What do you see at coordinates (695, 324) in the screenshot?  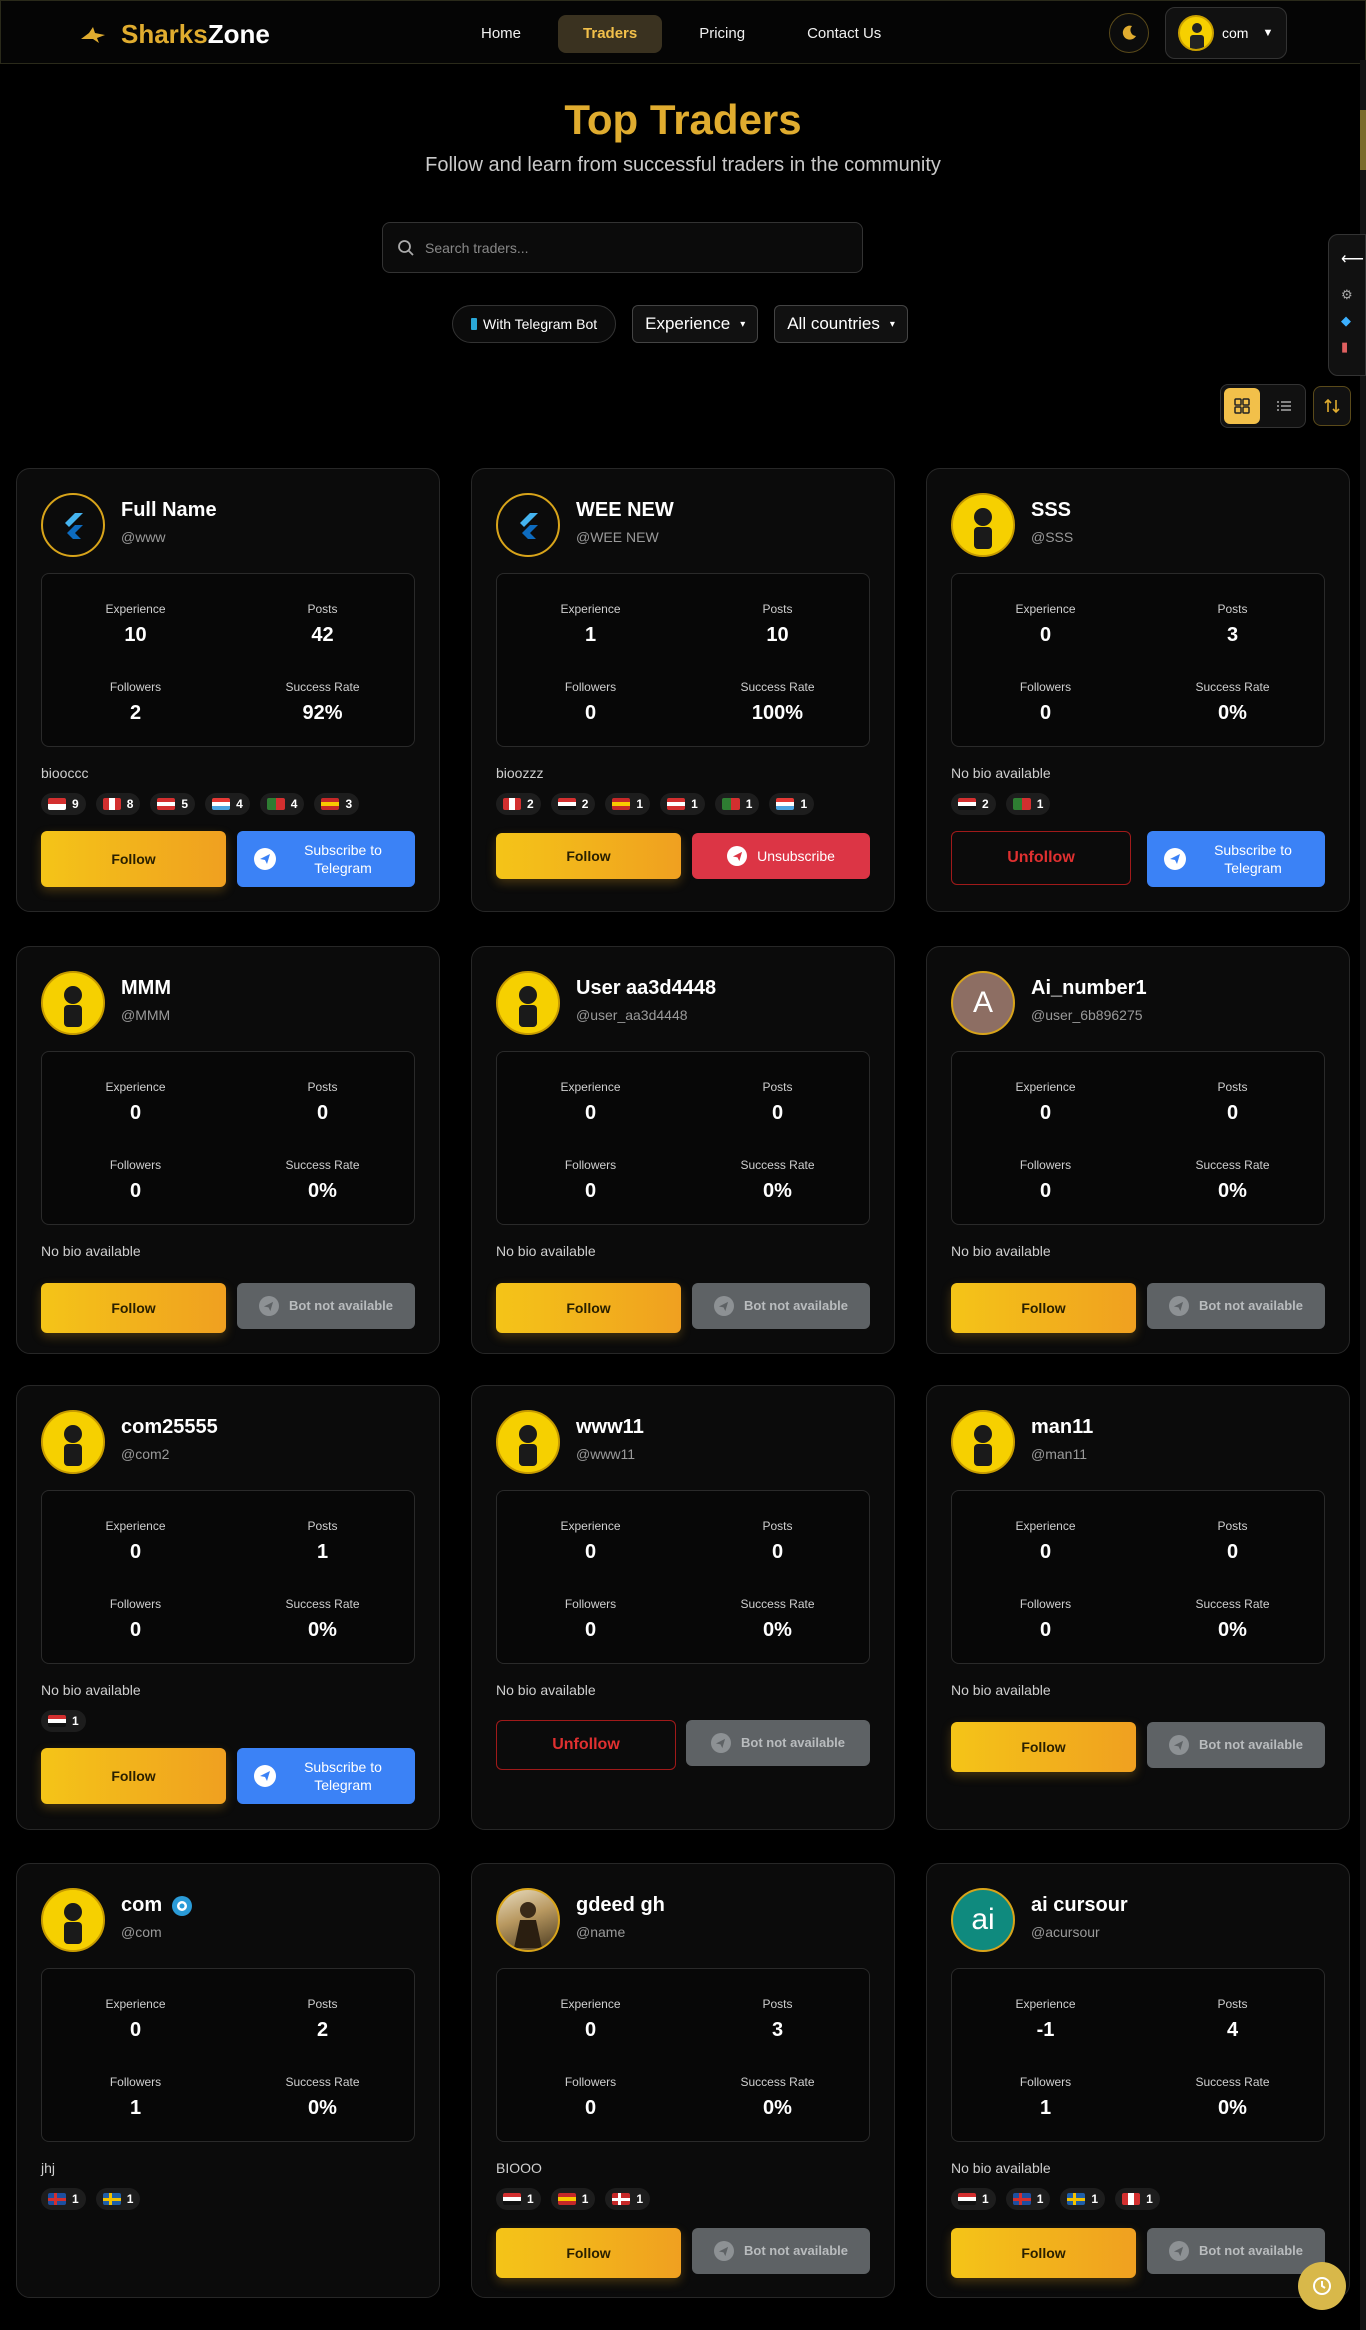 I see `sort-select: Experience ▾` at bounding box center [695, 324].